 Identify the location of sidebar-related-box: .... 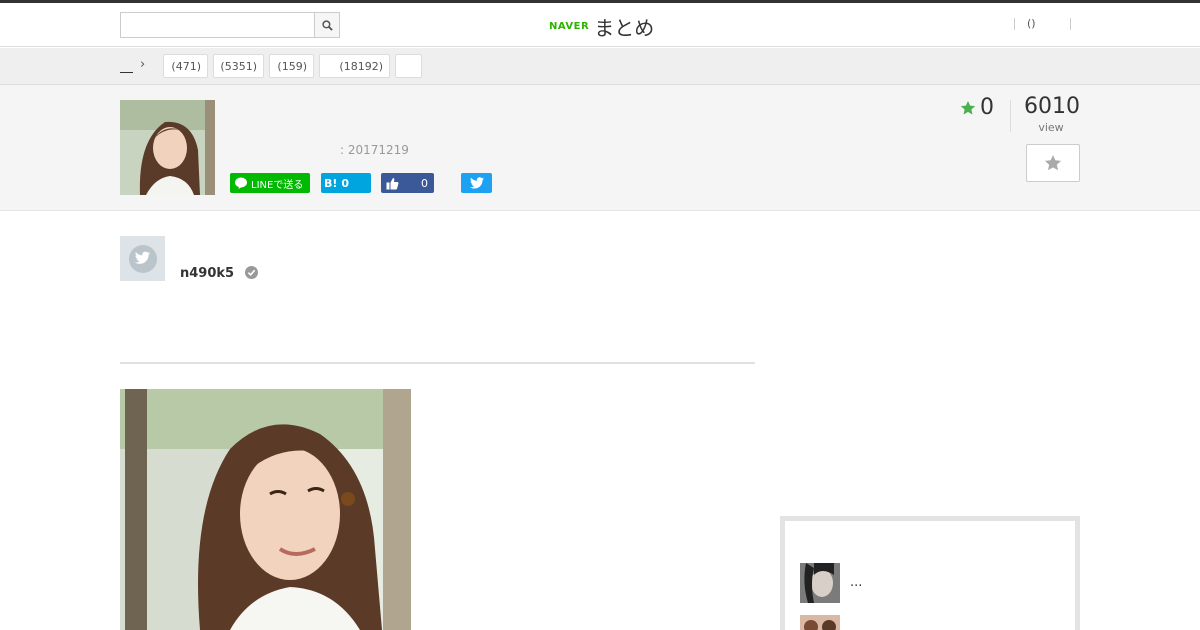
(930, 573).